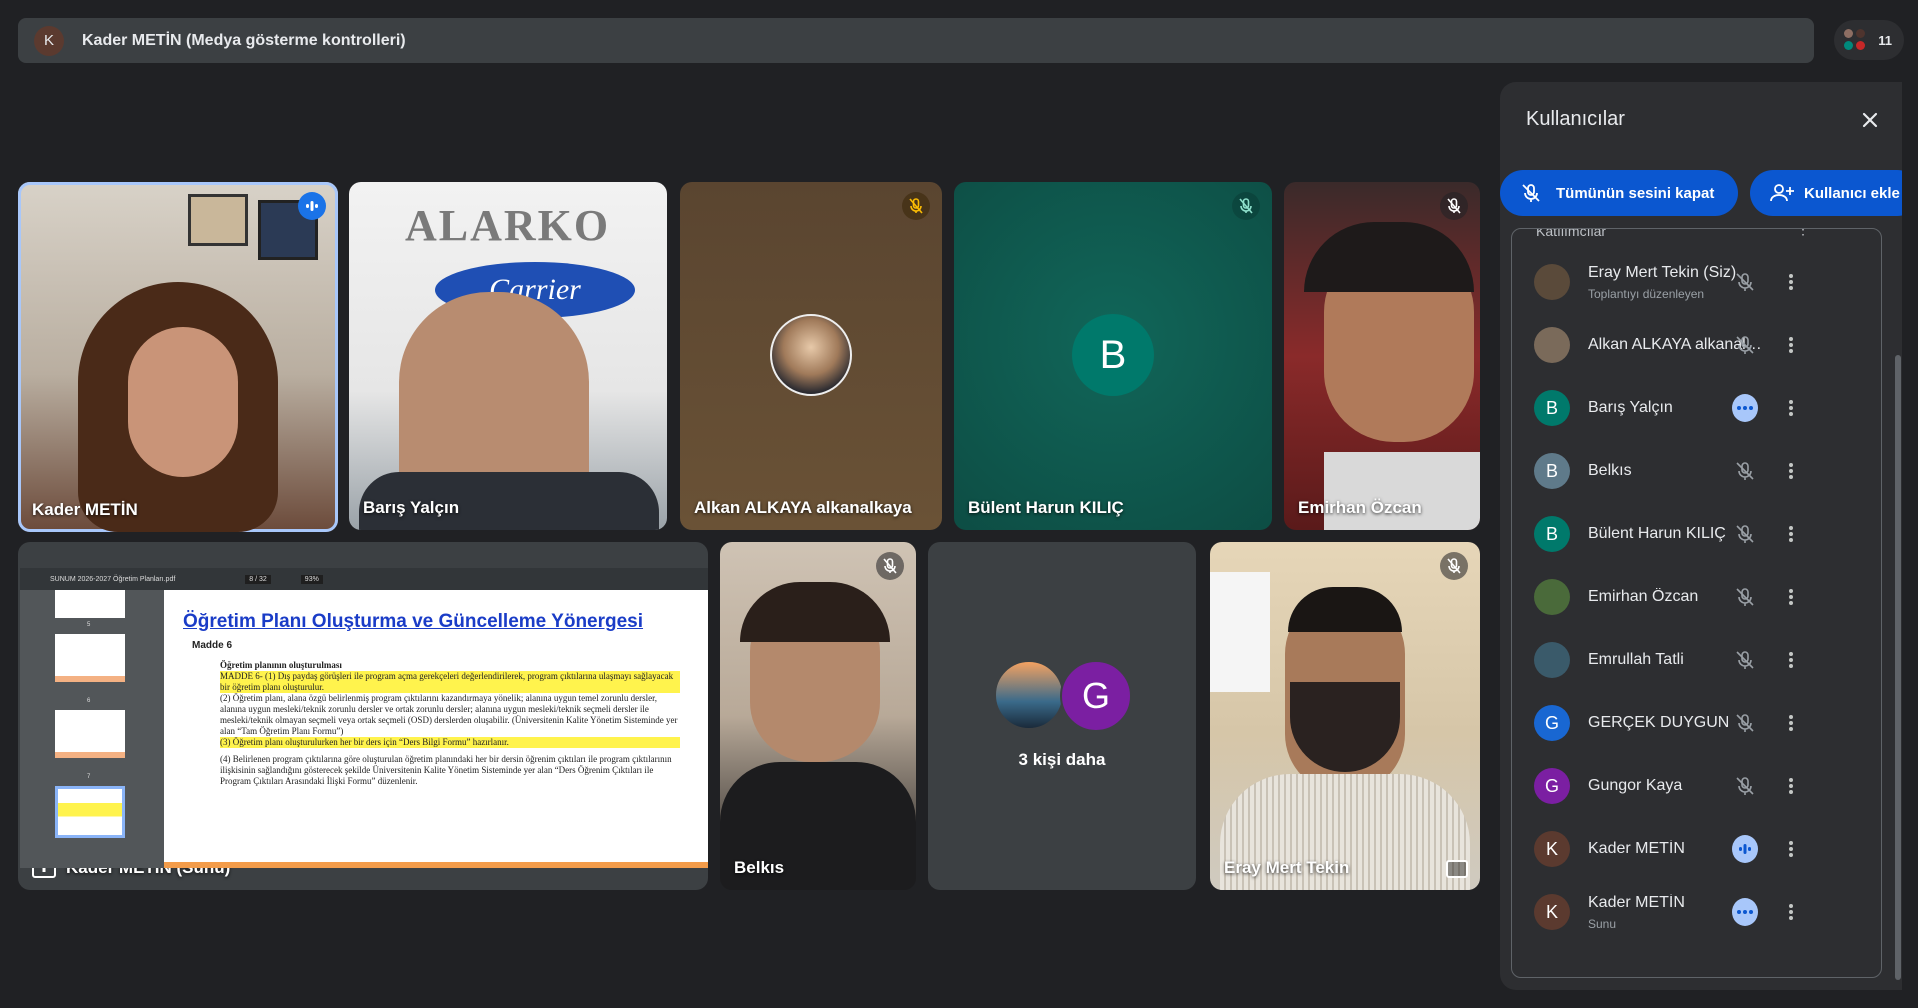  What do you see at coordinates (1345, 716) in the screenshot?
I see `video-tile-eray: Eray Mert Tekin` at bounding box center [1345, 716].